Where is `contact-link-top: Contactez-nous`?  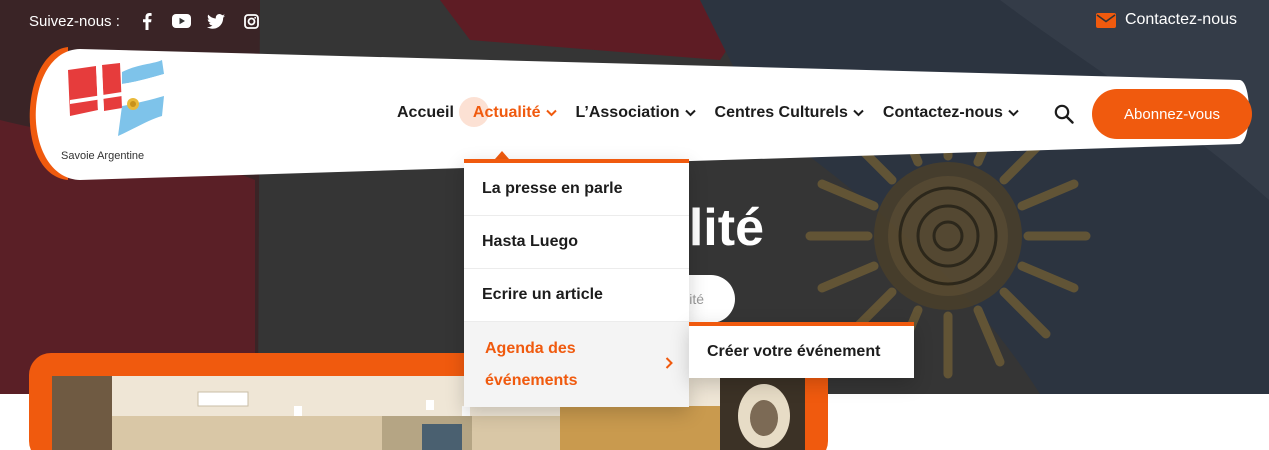
contact-link-top: Contactez-nous is located at coordinates (1166, 20).